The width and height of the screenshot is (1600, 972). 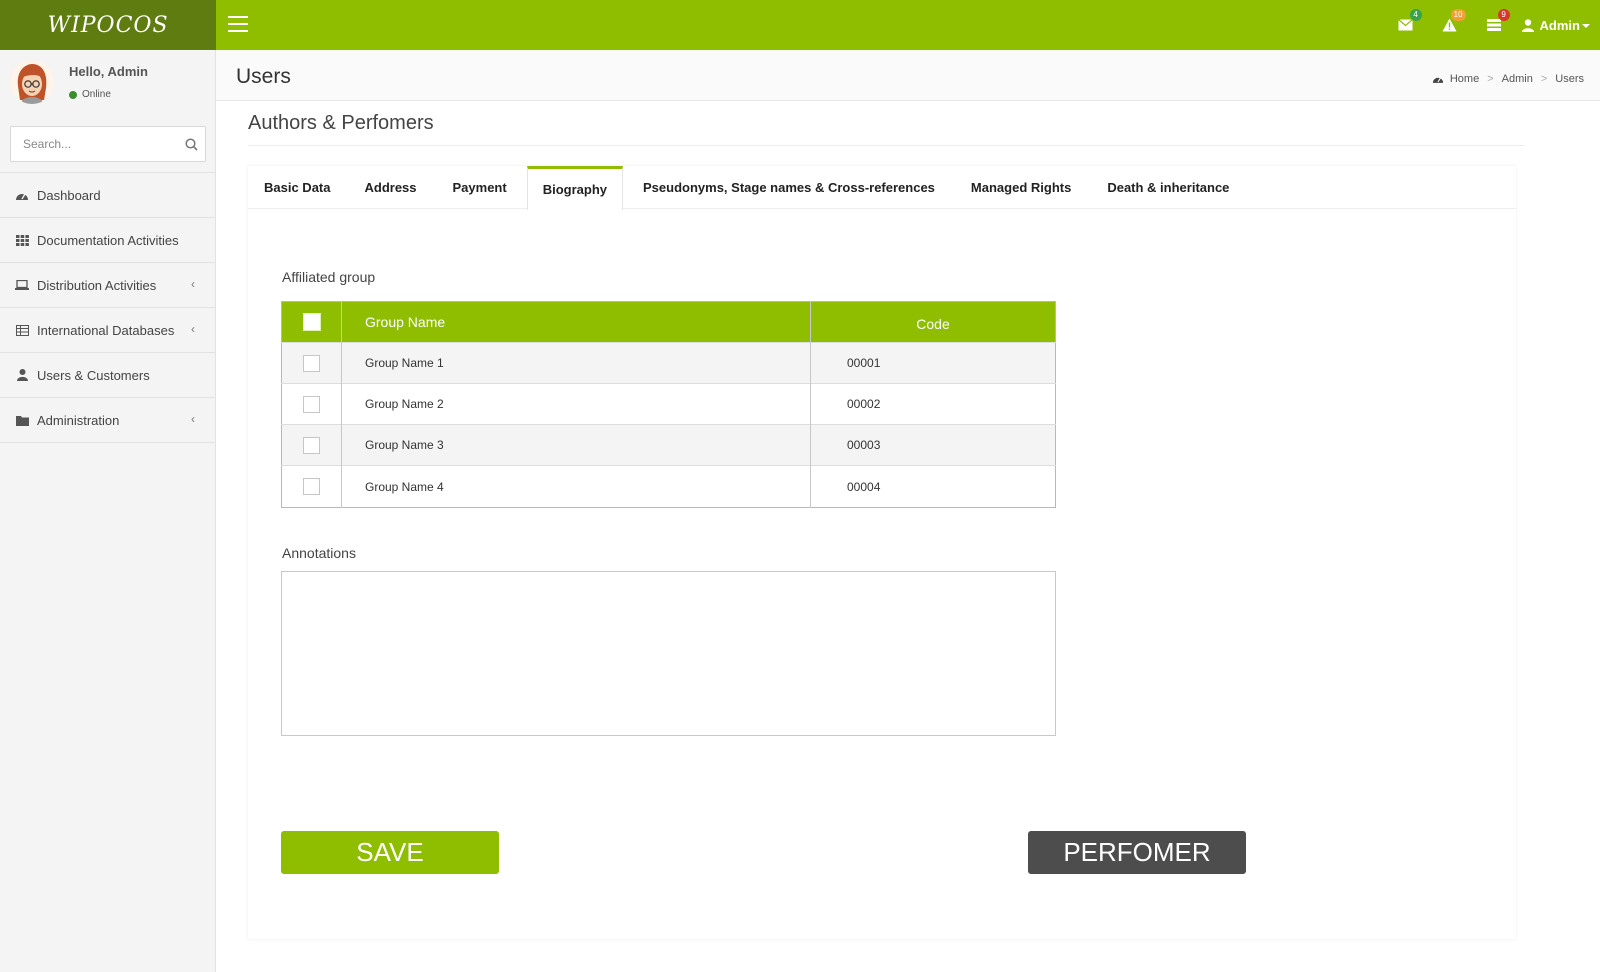 I want to click on performer-button: PERFOMER, so click(x=1137, y=852).